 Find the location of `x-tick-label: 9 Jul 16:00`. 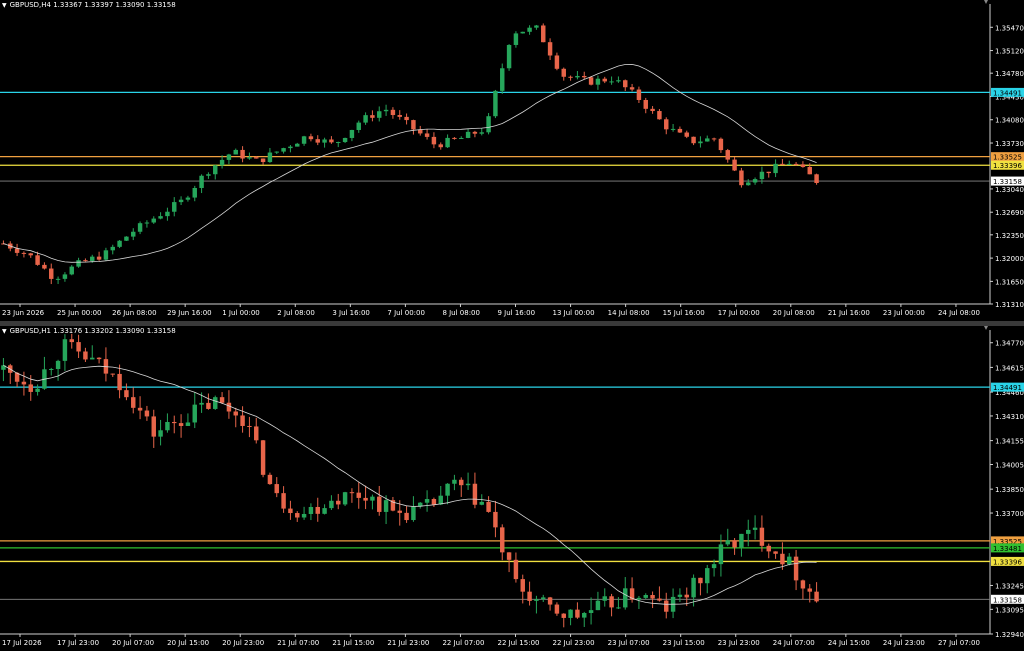

x-tick-label: 9 Jul 16:00 is located at coordinates (517, 313).